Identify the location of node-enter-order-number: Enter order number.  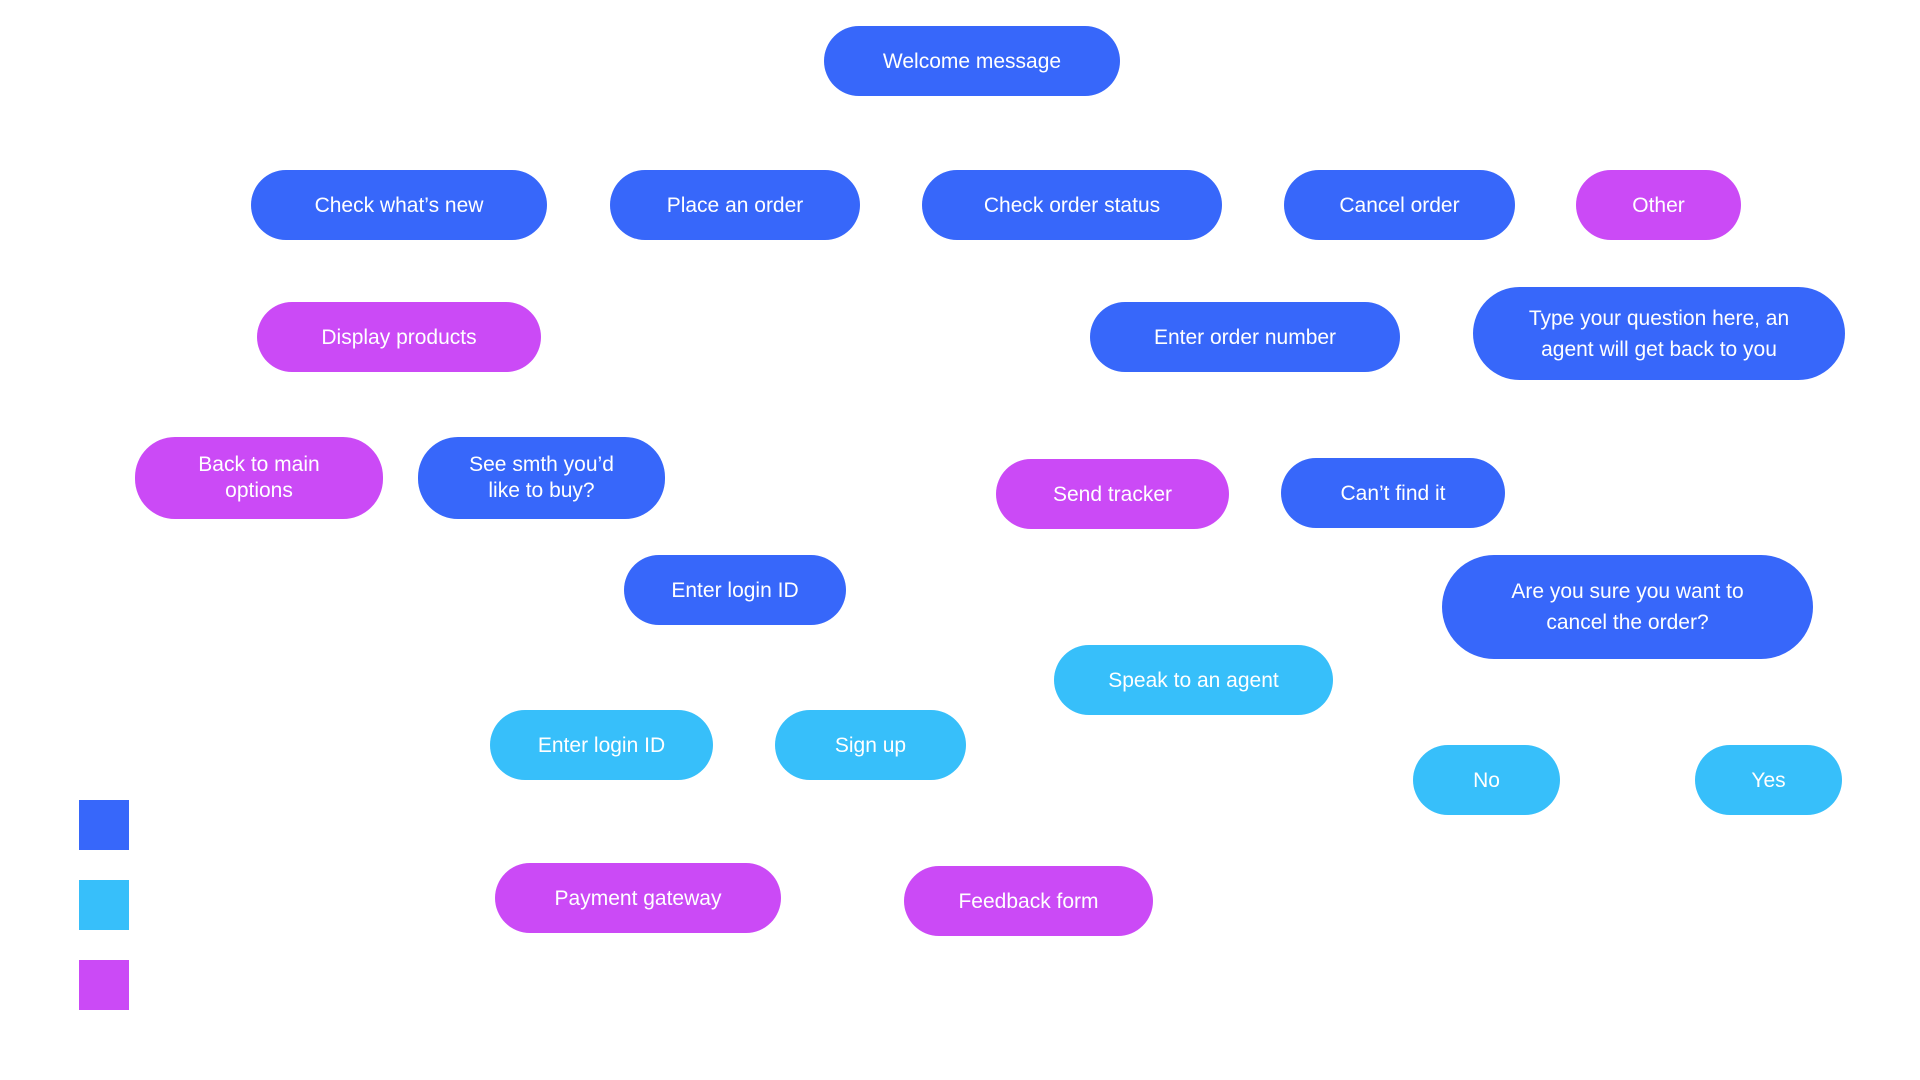
(1245, 337).